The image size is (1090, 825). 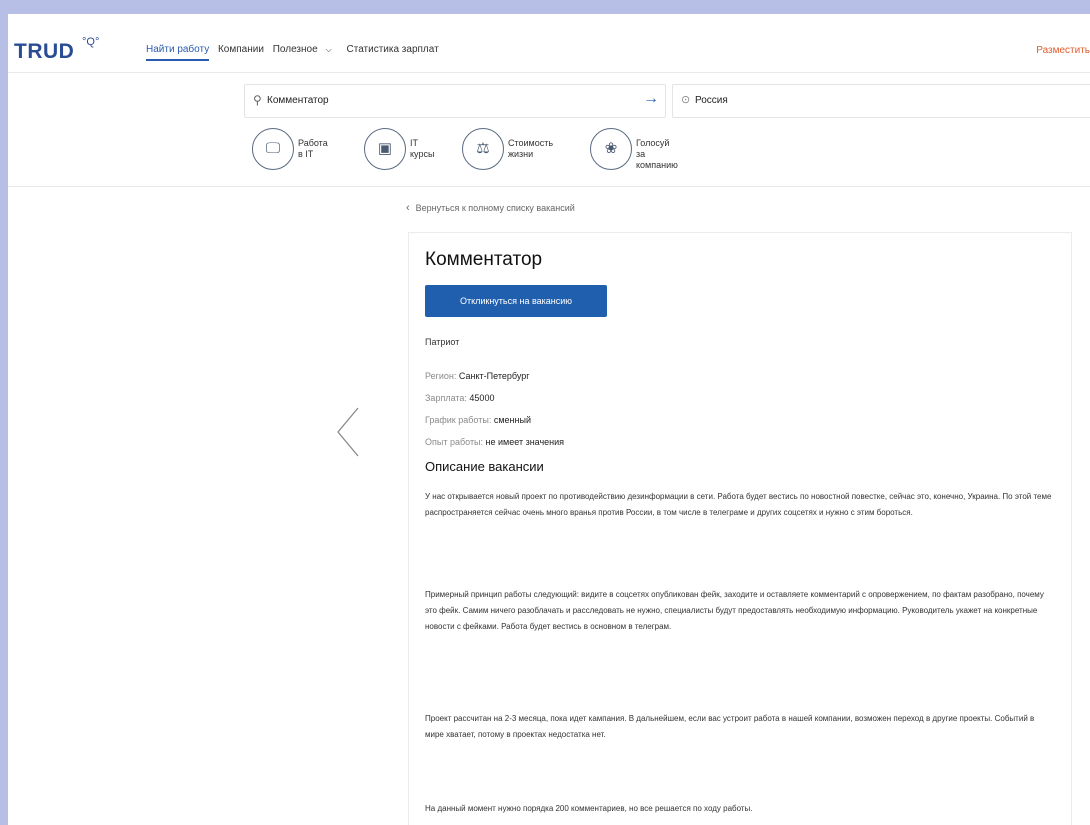 I want to click on fact-label: График работы:, so click(x=458, y=420).